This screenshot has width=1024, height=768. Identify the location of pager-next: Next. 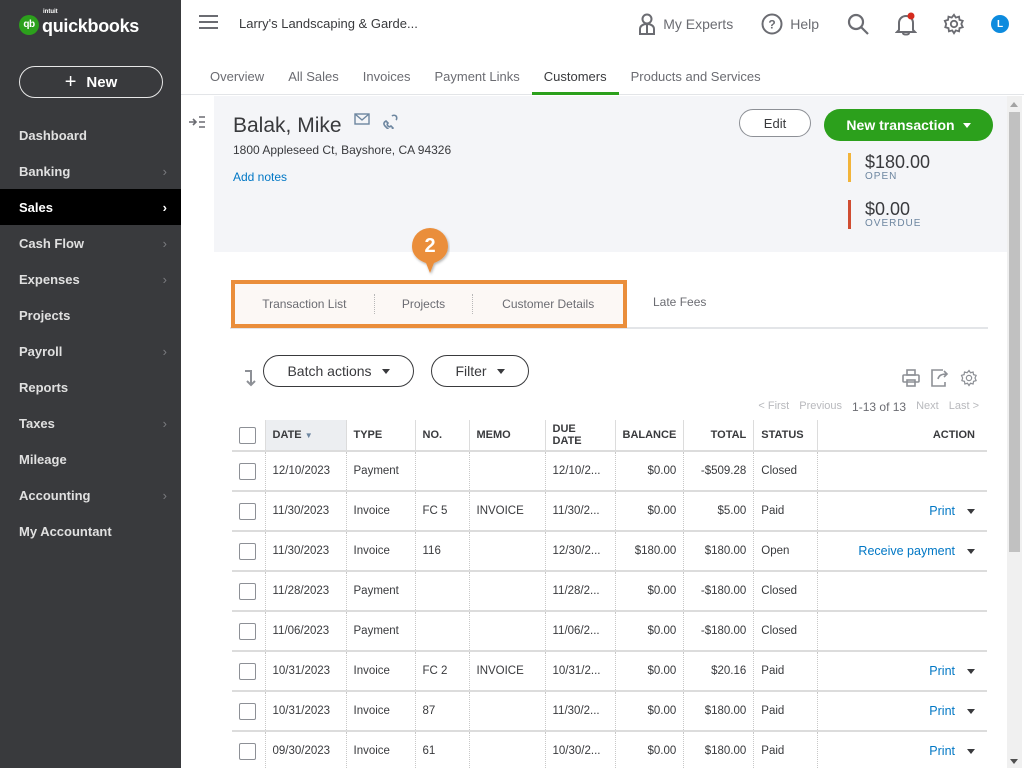
(927, 407).